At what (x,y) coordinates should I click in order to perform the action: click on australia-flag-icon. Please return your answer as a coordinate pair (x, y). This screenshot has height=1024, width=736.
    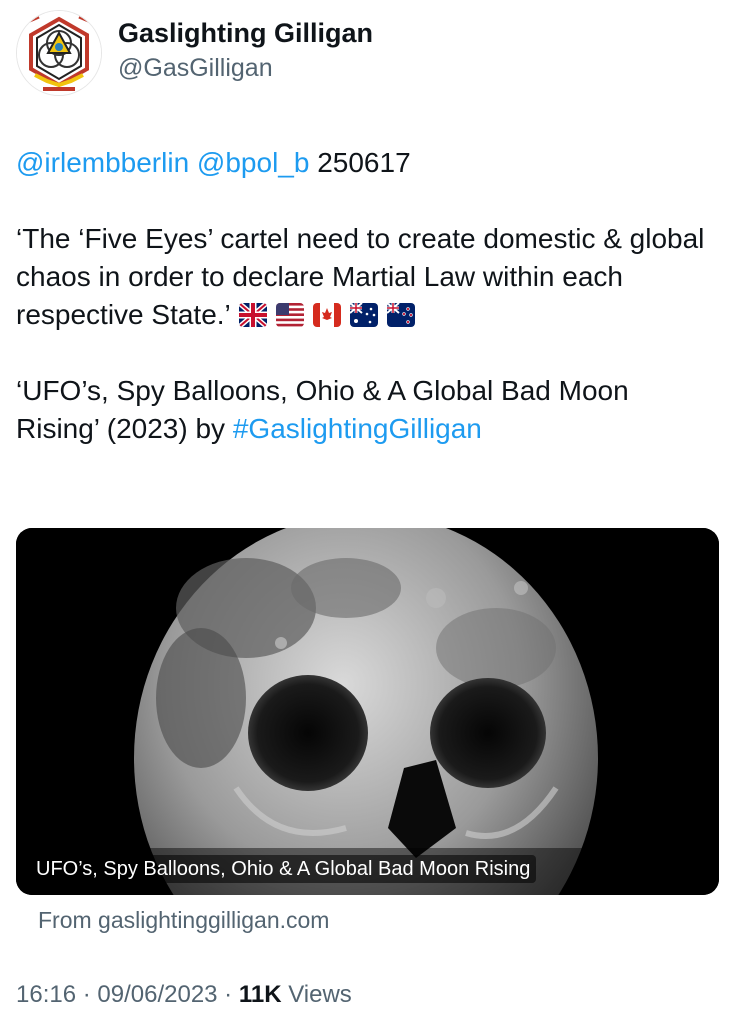
    Looking at the image, I should click on (363, 315).